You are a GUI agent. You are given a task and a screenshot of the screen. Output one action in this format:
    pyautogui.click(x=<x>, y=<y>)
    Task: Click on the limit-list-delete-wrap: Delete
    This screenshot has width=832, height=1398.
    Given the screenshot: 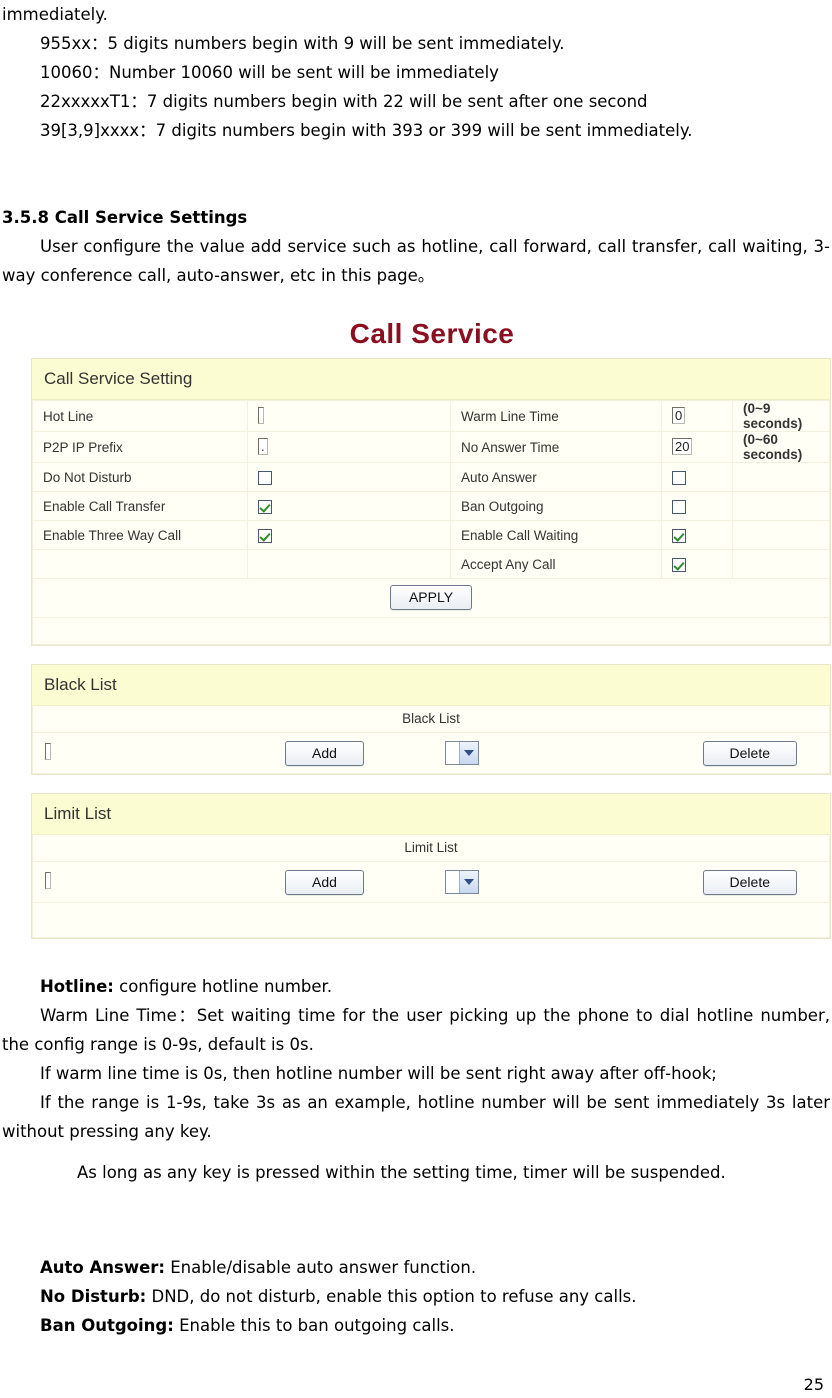 What is the action you would take?
    pyautogui.click(x=749, y=882)
    